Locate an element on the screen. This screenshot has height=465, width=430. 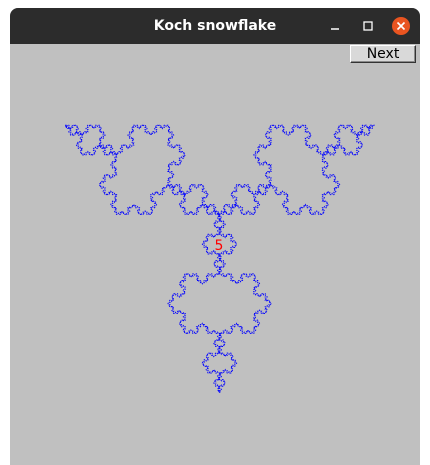
level-label: 5 is located at coordinates (219, 246).